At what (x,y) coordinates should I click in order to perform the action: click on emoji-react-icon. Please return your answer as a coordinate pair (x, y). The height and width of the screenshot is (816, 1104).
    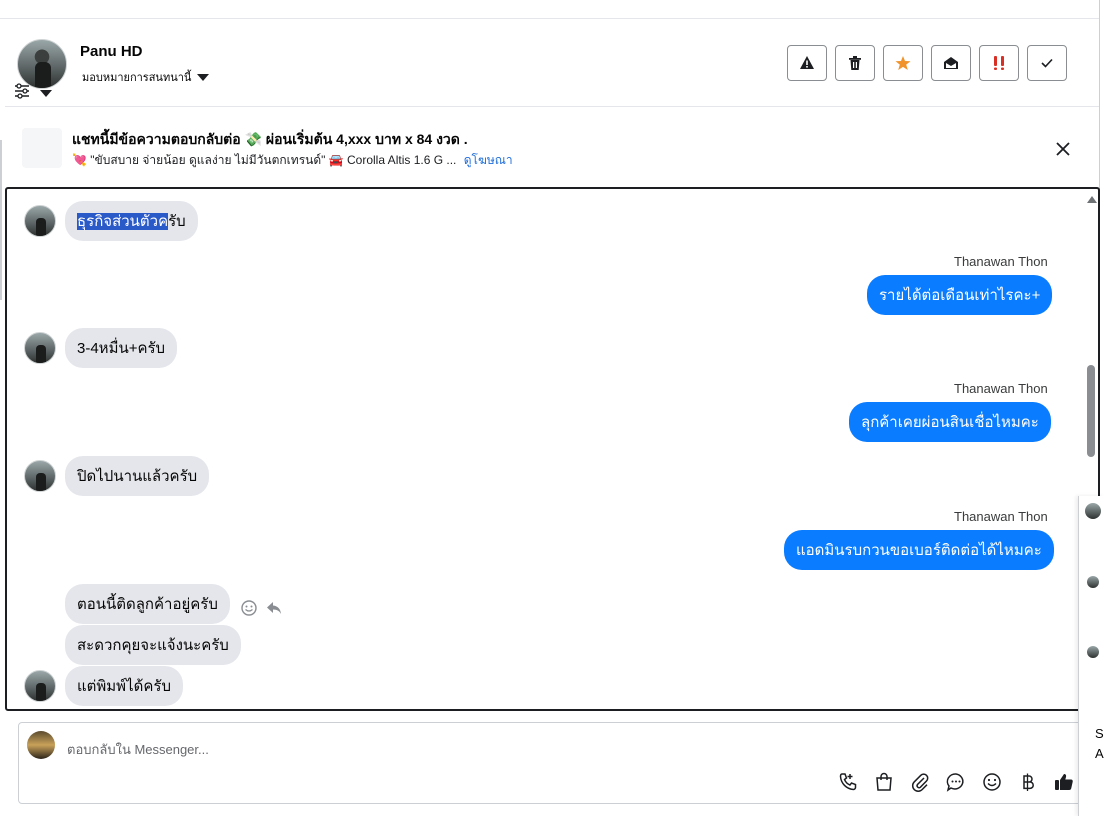
    Looking at the image, I should click on (249, 608).